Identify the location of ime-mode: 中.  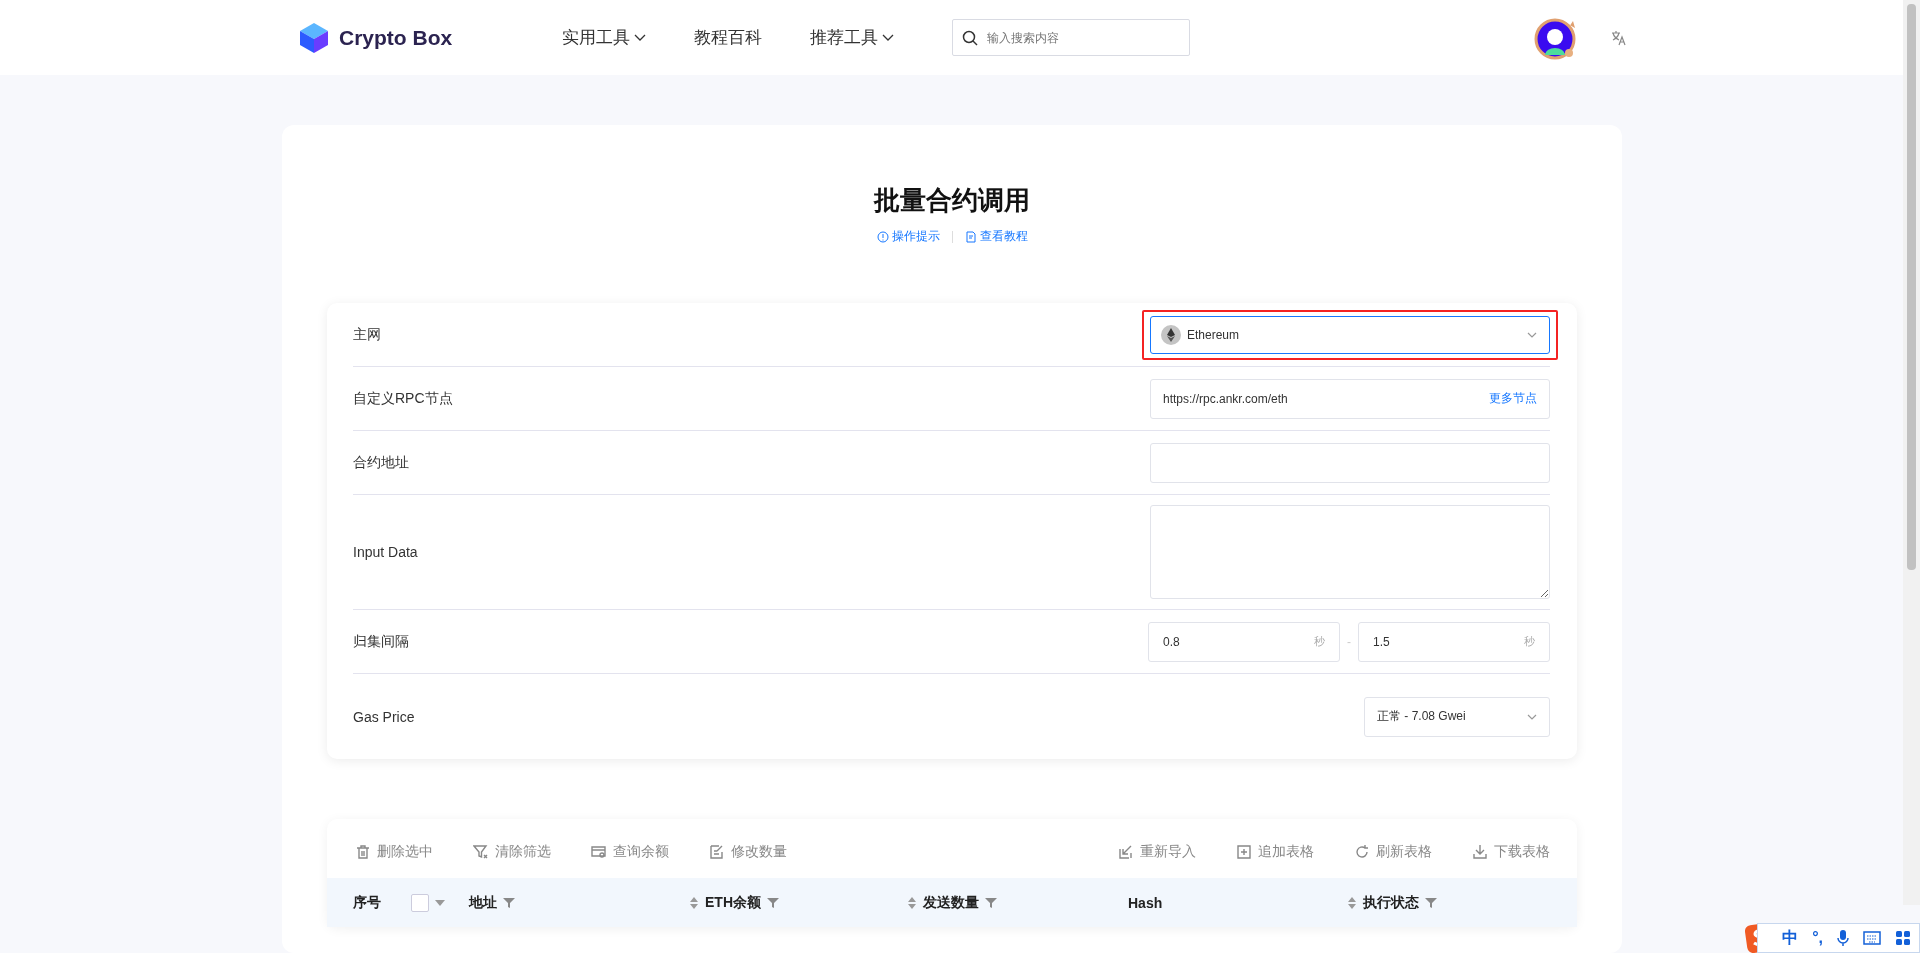
(1790, 938).